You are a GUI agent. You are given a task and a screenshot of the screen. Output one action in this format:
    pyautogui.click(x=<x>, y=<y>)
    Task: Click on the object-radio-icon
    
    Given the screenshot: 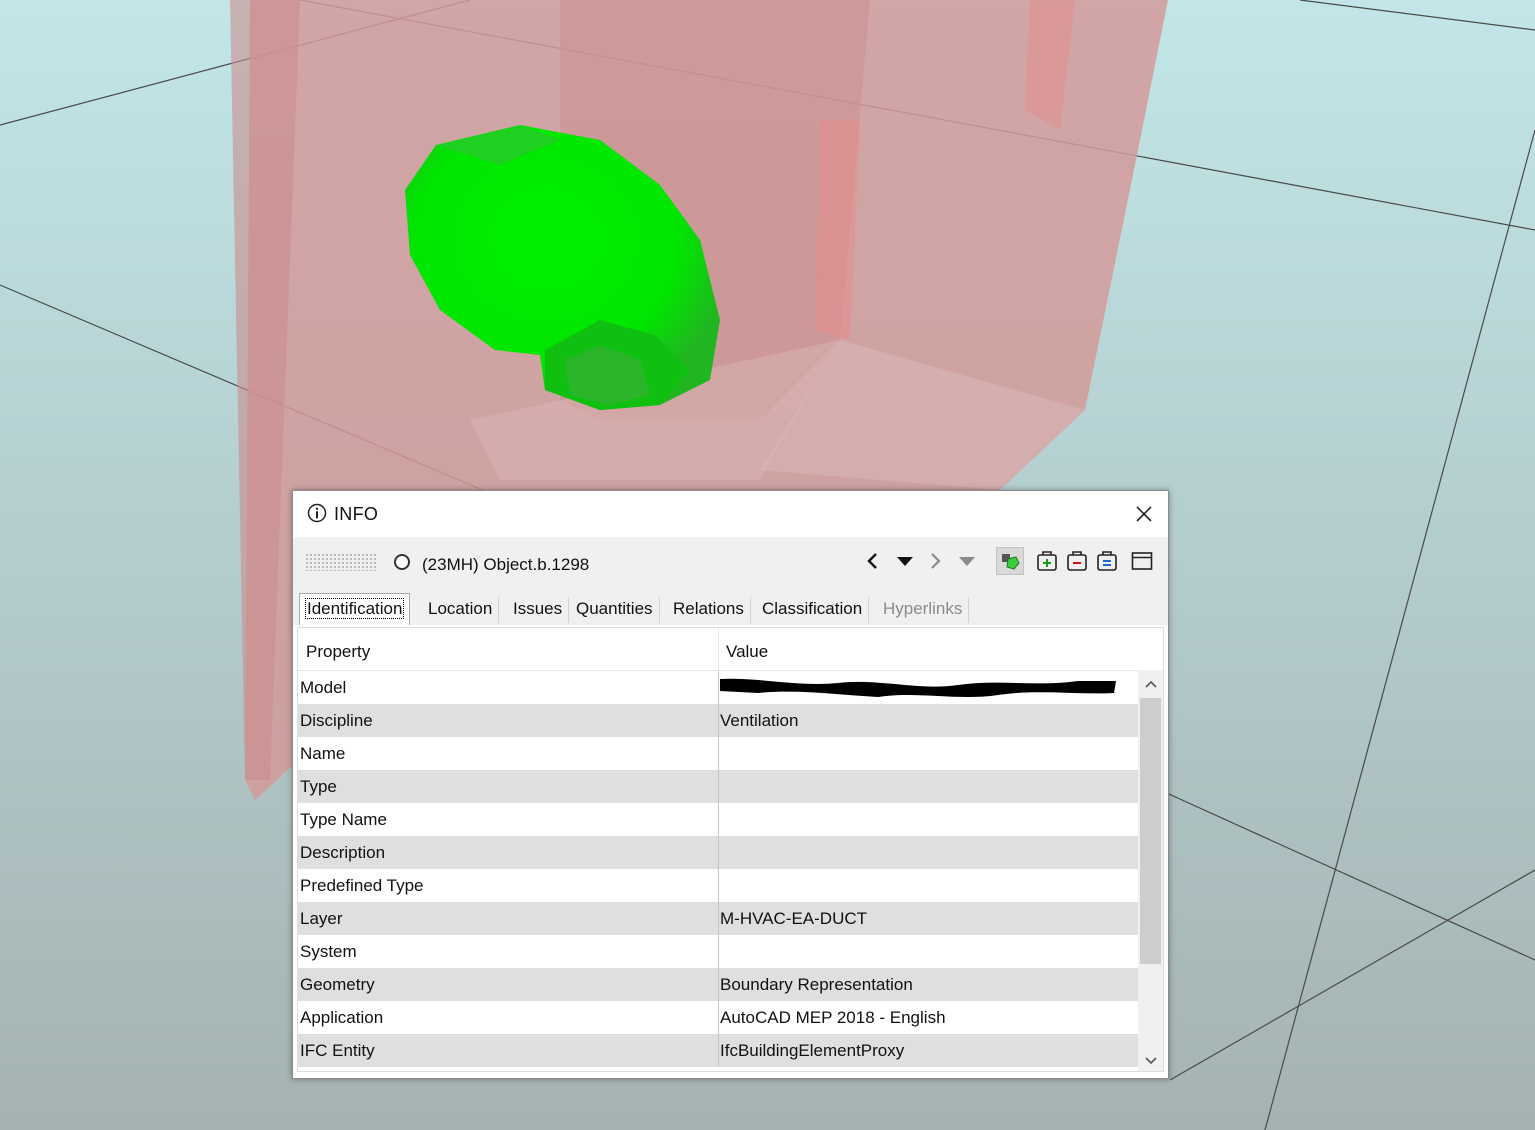 What is the action you would take?
    pyautogui.click(x=402, y=562)
    